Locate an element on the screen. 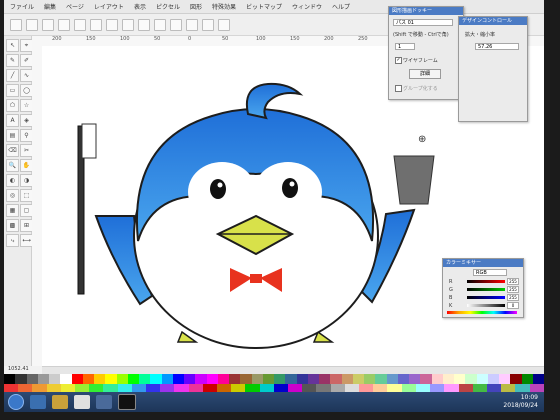 This screenshot has height=420, width=560. open-button is located at coordinates (32, 24).